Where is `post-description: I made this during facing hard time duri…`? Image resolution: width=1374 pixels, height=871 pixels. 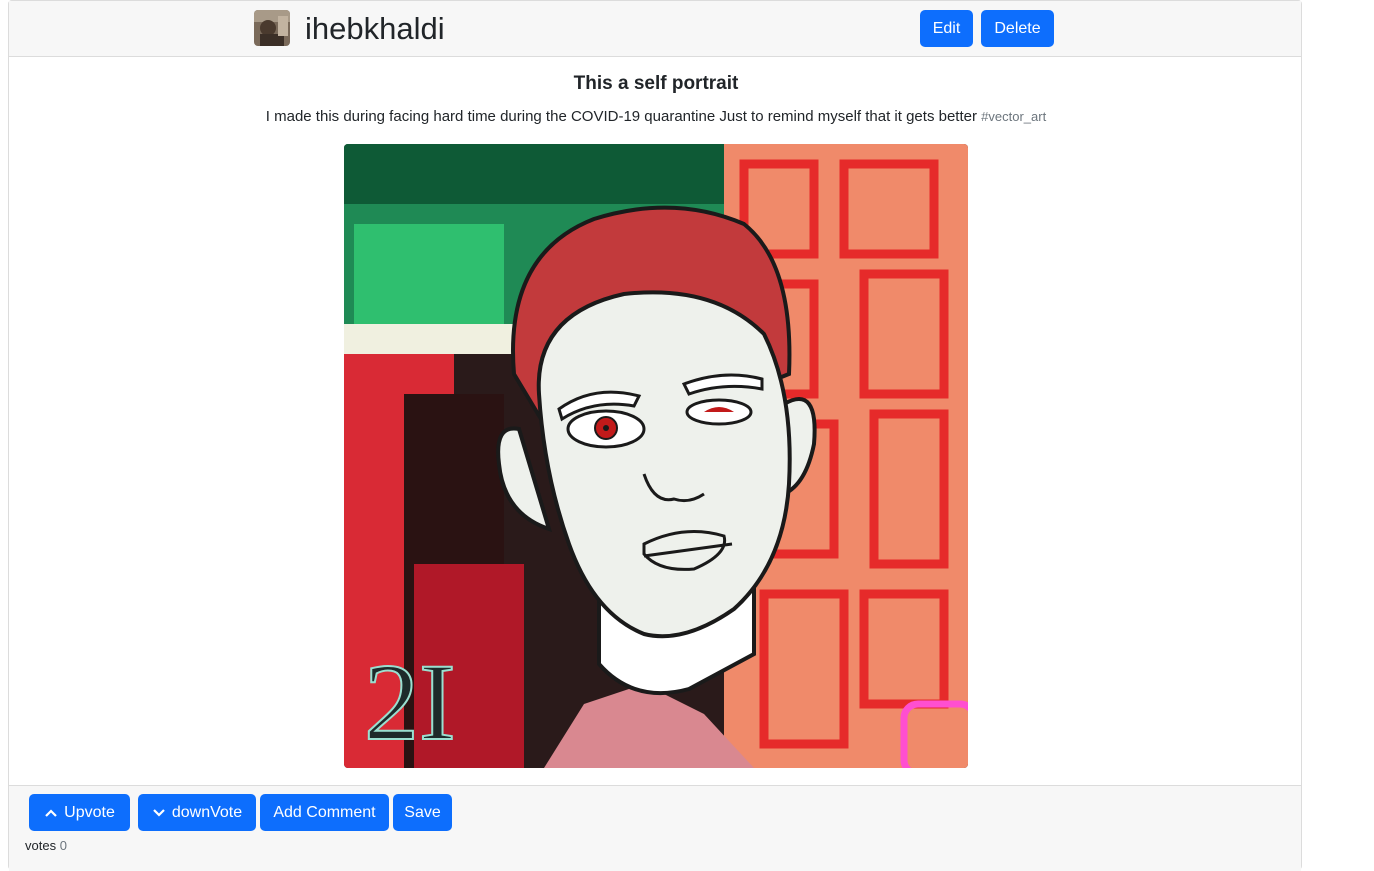
post-description: I made this during facing hard time duri… is located at coordinates (656, 116).